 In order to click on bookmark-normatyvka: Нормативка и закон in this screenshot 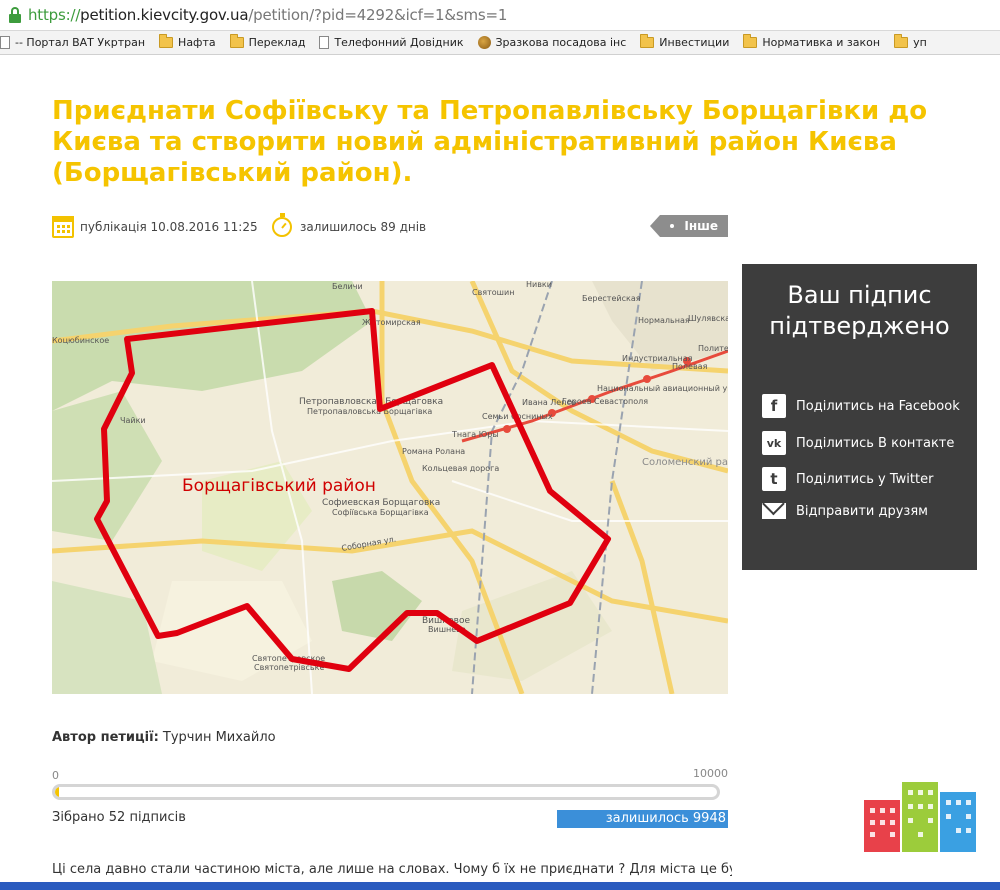, I will do `click(811, 41)`.